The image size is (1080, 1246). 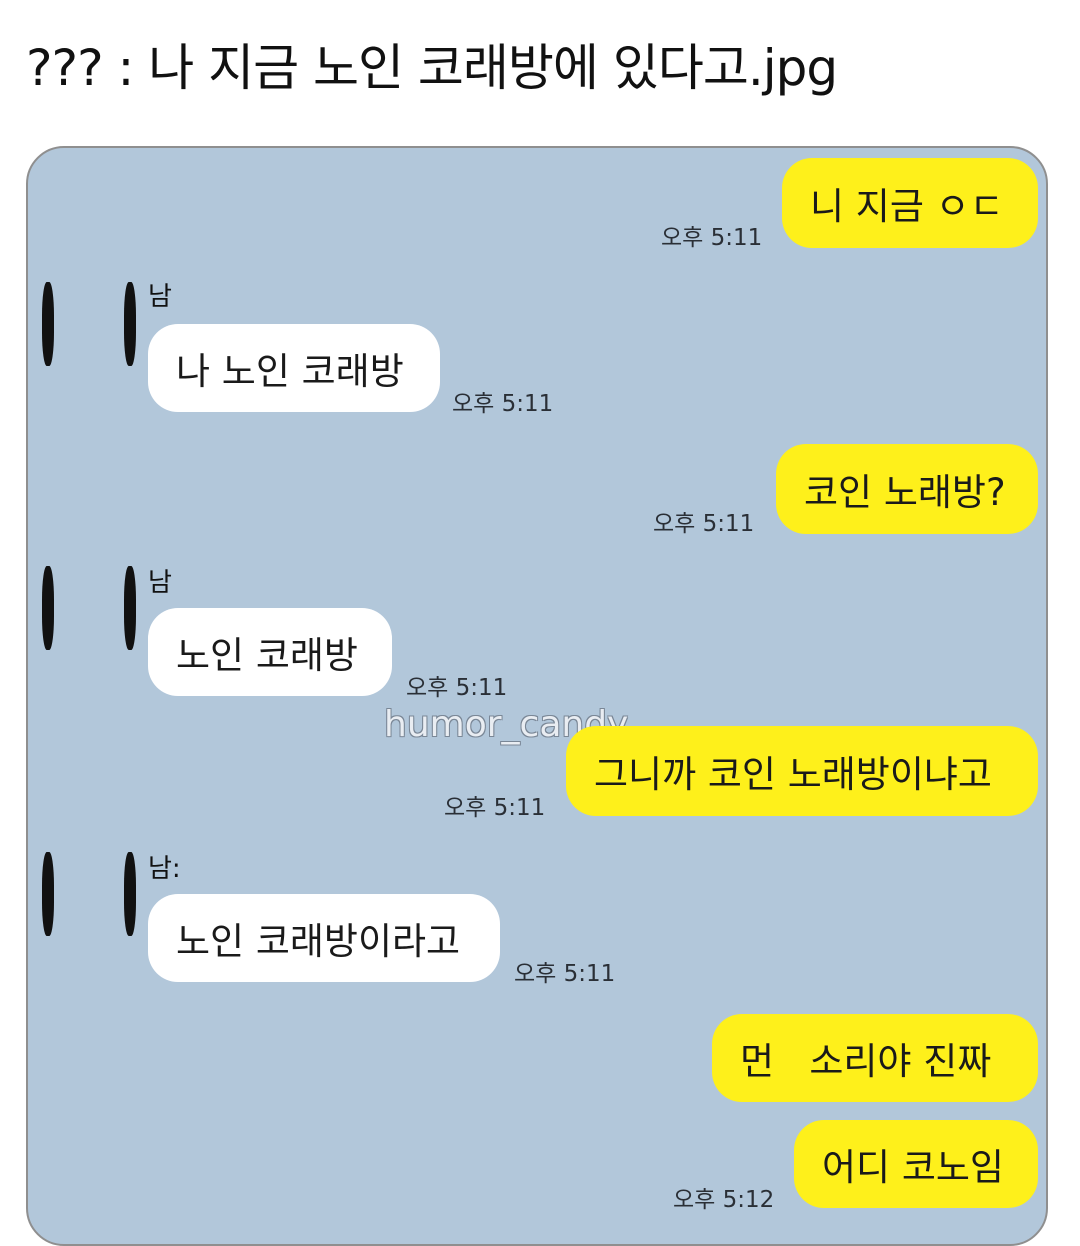 What do you see at coordinates (318, 941) in the screenshot?
I see `message-text: 노인 코래방이라고` at bounding box center [318, 941].